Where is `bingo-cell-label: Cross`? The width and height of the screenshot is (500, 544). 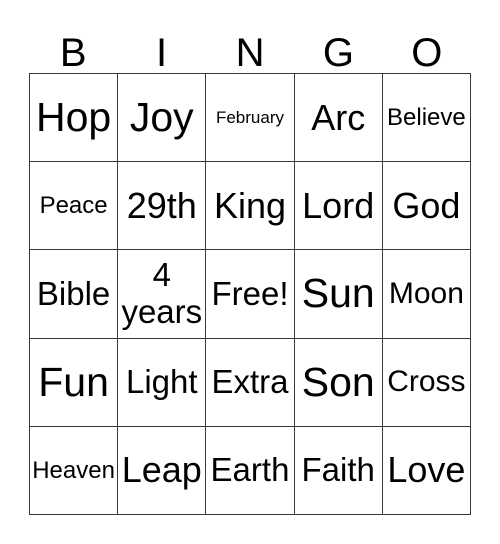 bingo-cell-label: Cross is located at coordinates (426, 382).